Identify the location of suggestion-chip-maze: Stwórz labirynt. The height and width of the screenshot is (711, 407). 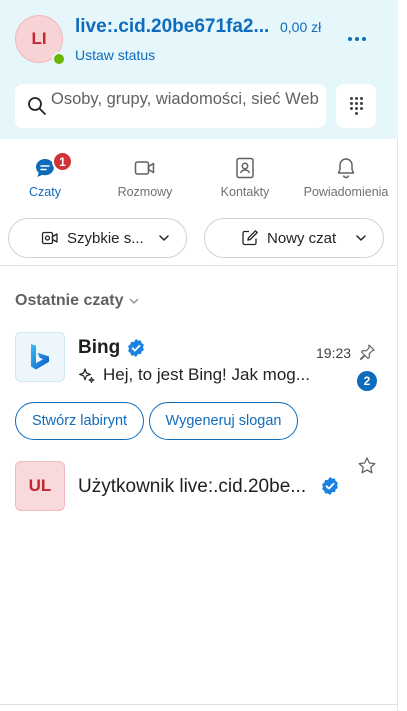
(79, 421).